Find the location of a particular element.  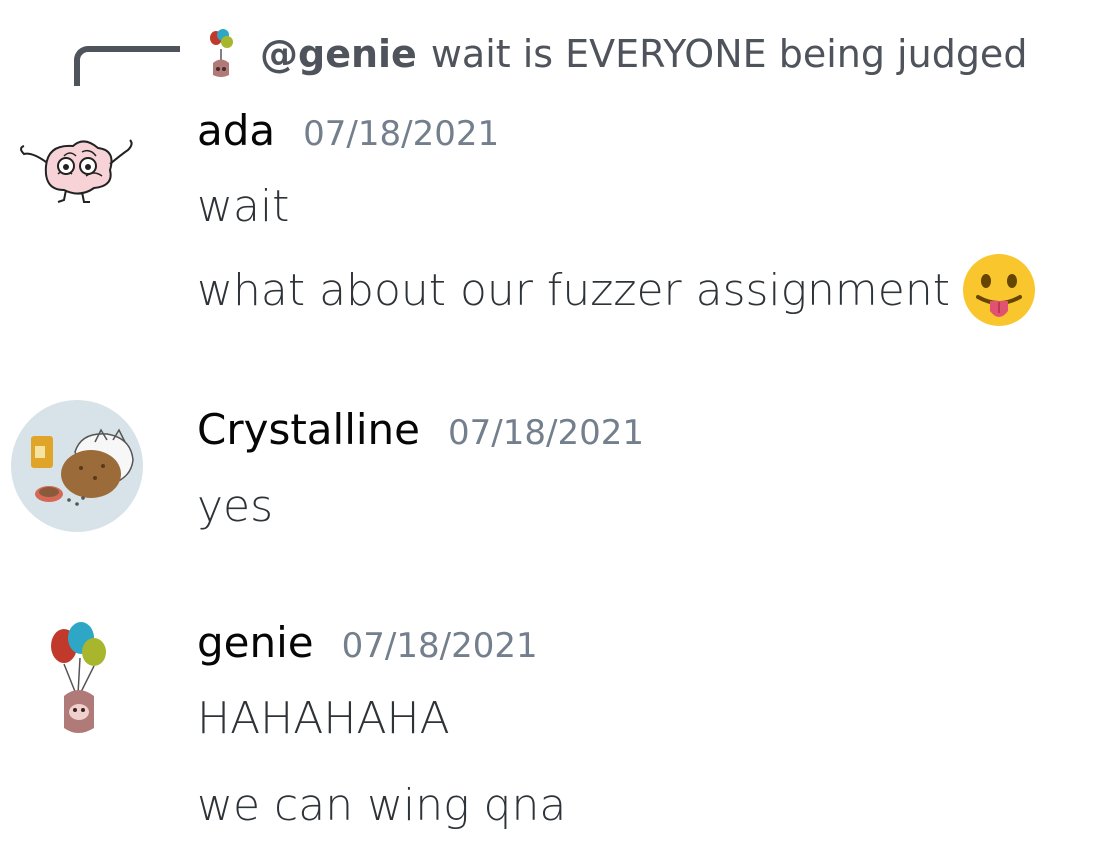

message-header: Crystalline 07/18/2021 is located at coordinates (420, 429).